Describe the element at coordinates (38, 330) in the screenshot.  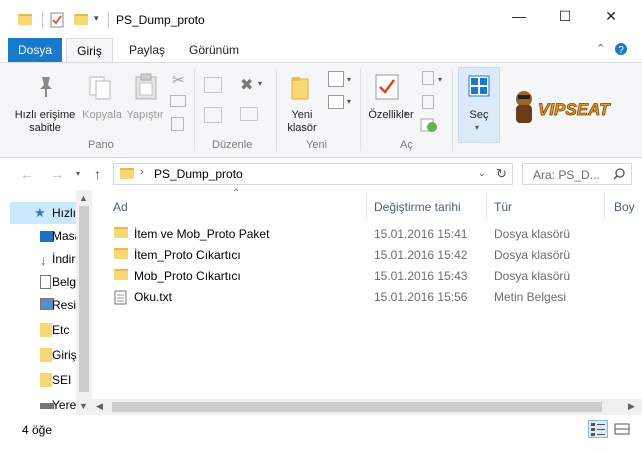
I see `nav-item-folder: Etc` at that location.